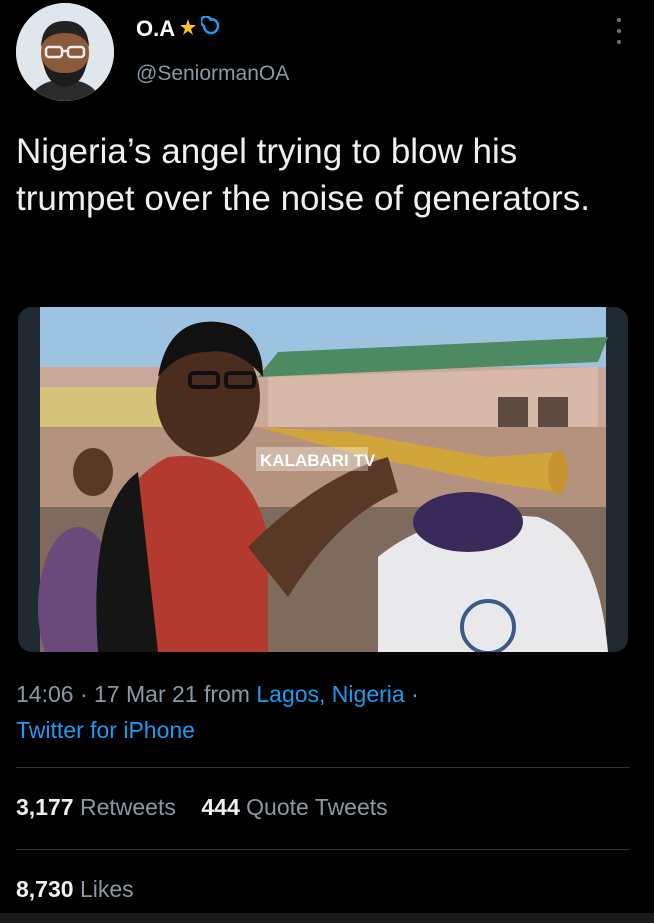  What do you see at coordinates (75, 889) in the screenshot?
I see `likes-link: 8,730 Likes` at bounding box center [75, 889].